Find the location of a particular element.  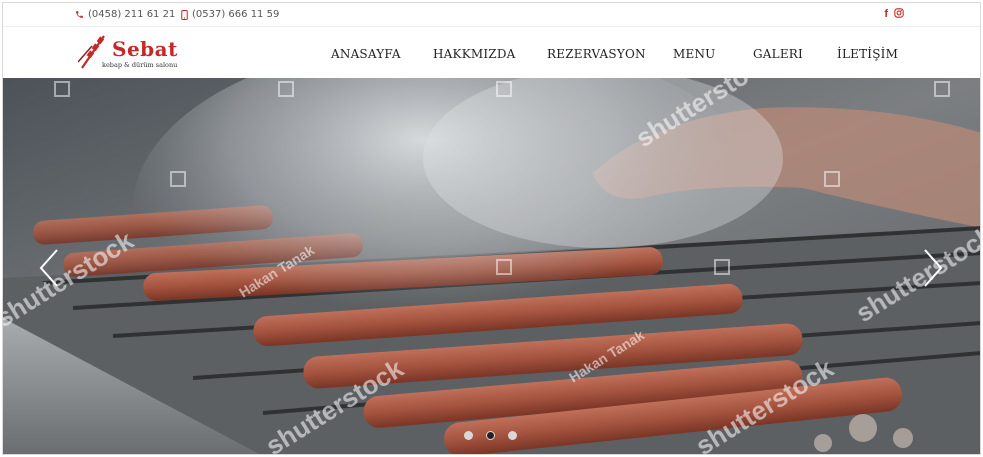

nav-anasayfa: ANASAYFA is located at coordinates (366, 54).